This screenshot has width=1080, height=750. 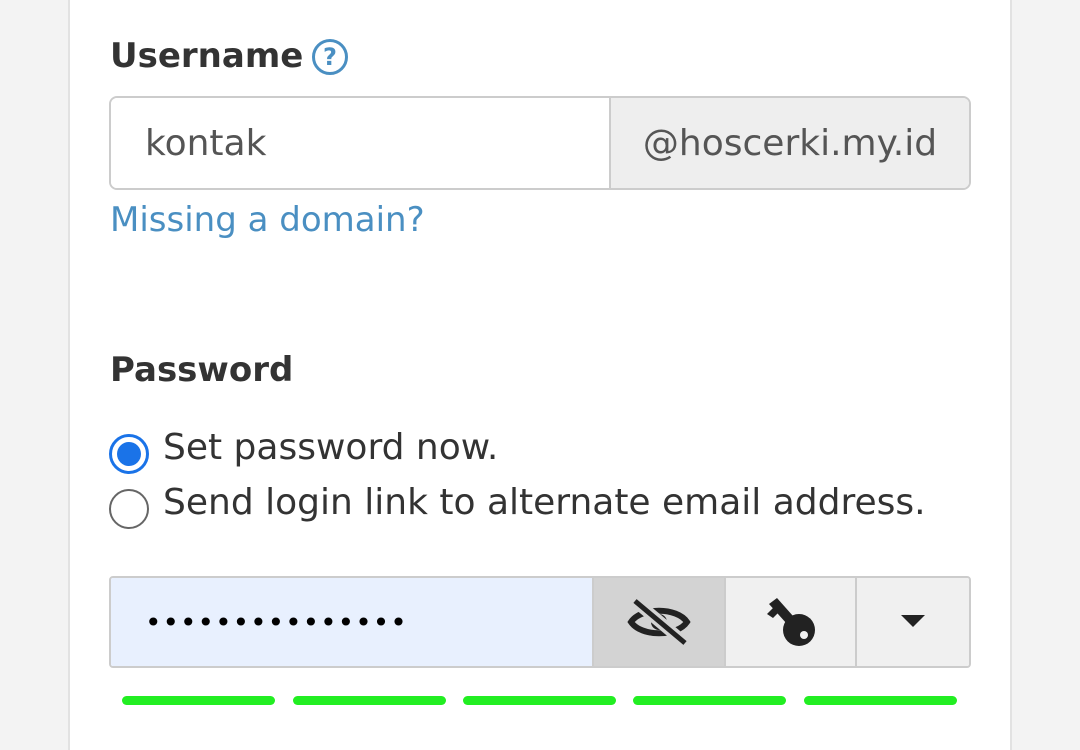 What do you see at coordinates (789, 143) in the screenshot?
I see `domain-addon: @hoscerki.my.id` at bounding box center [789, 143].